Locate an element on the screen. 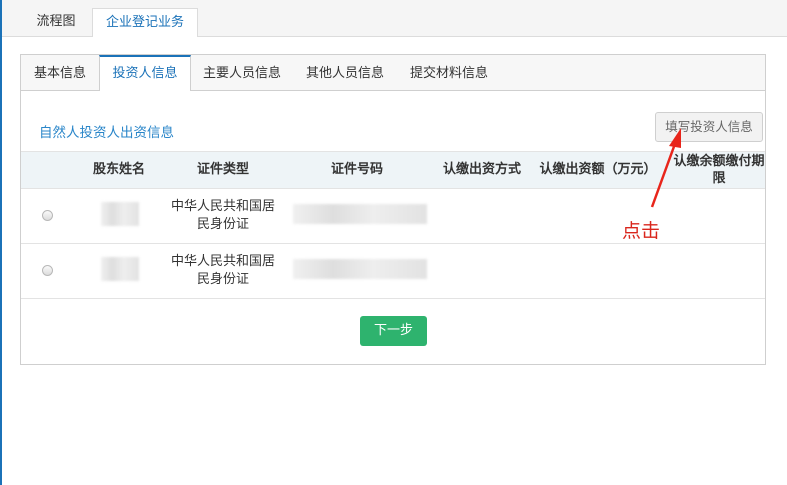 The image size is (787, 485). annotation-arrow is located at coordinates (665, 168).